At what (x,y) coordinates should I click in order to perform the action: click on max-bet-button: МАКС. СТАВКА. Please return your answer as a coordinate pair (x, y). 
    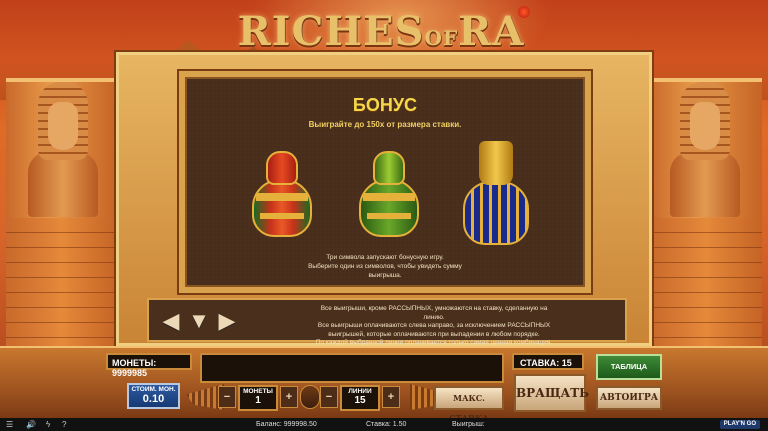
    Looking at the image, I should click on (469, 404).